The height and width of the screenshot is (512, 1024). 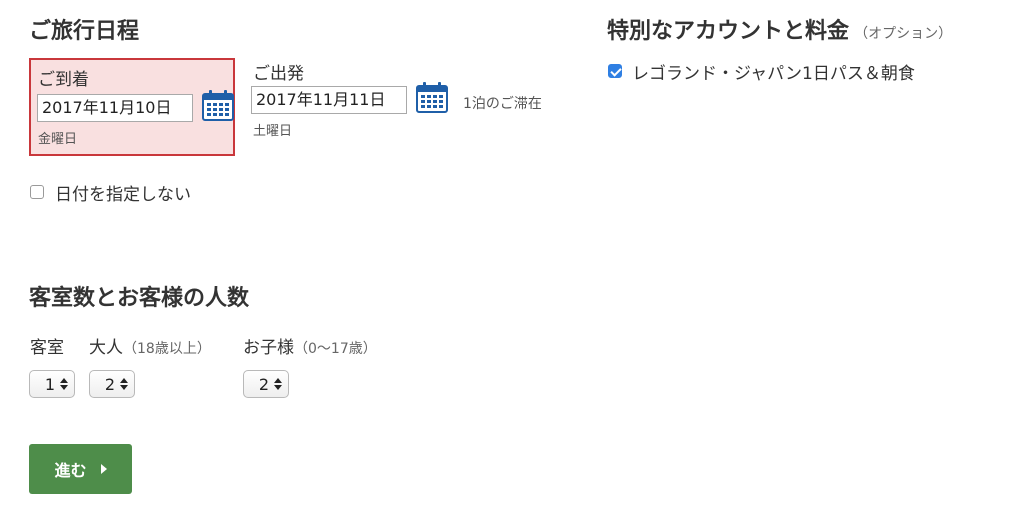 What do you see at coordinates (329, 100) in the screenshot?
I see `departure-date-input: 2017年11月11日` at bounding box center [329, 100].